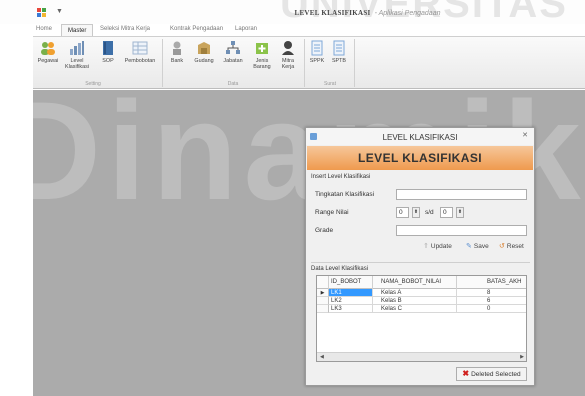  Describe the element at coordinates (177, 48) in the screenshot. I see `bank-icon` at that location.